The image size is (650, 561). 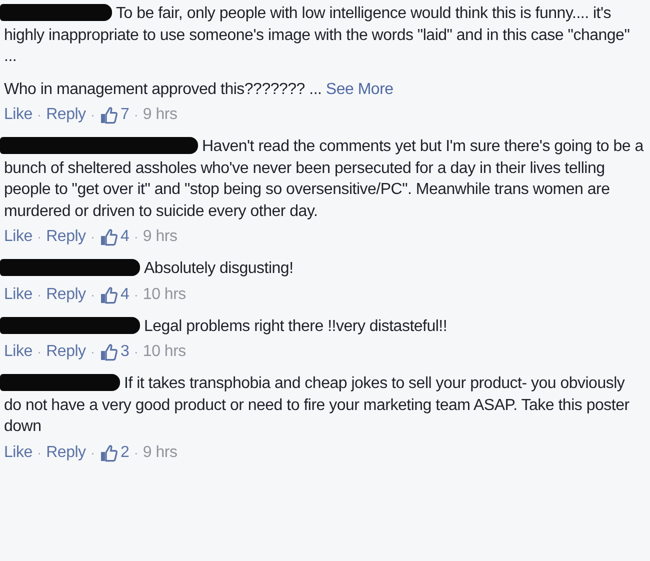 What do you see at coordinates (325, 405) in the screenshot?
I see `comment-text: If it takes transphobia and cheap jokes to sell your product- you obviously do not have a very good product or need to fire your marketing team ASAP. Take this poster down` at bounding box center [325, 405].